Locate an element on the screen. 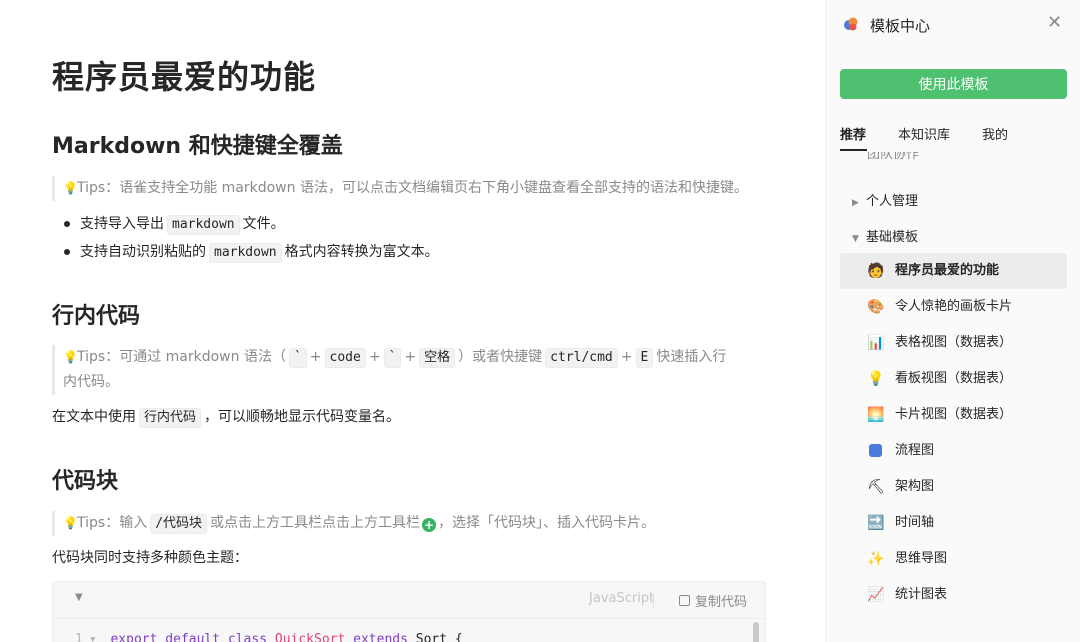  soon-arrow-icon: 🔜 is located at coordinates (876, 523).